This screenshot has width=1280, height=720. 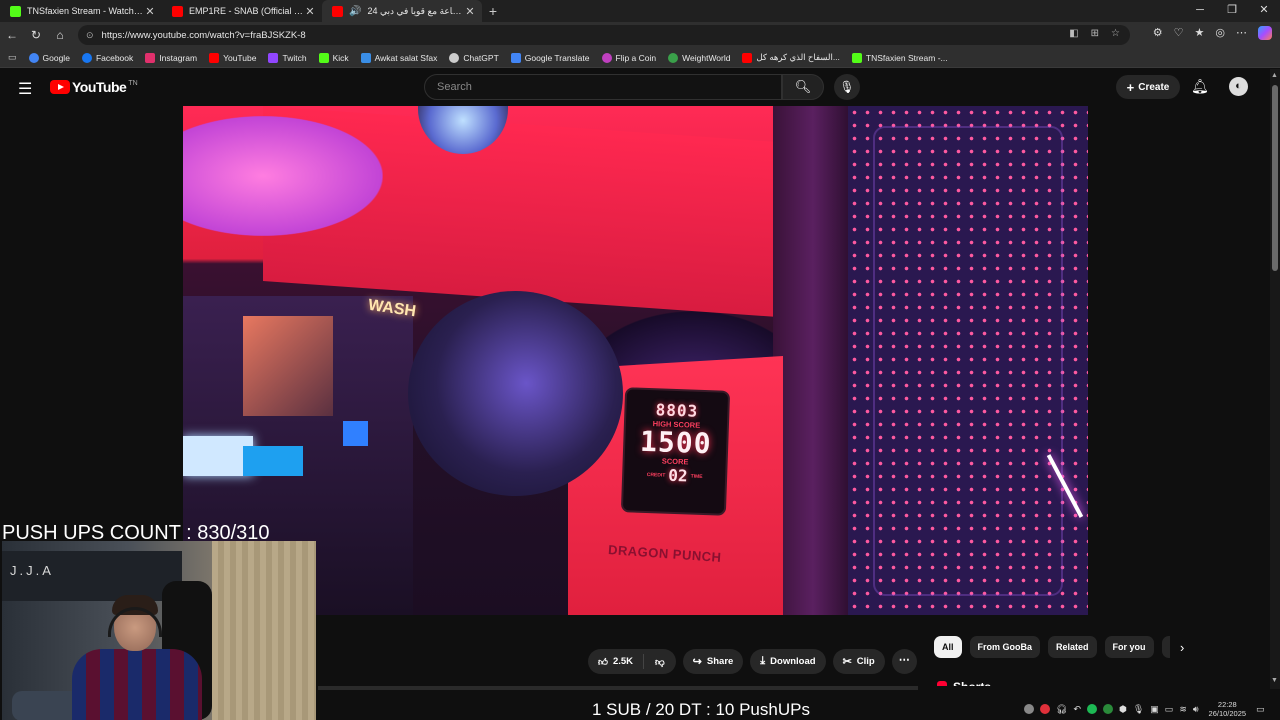 What do you see at coordinates (1123, 709) in the screenshot?
I see `shield-icon: ⬢` at bounding box center [1123, 709].